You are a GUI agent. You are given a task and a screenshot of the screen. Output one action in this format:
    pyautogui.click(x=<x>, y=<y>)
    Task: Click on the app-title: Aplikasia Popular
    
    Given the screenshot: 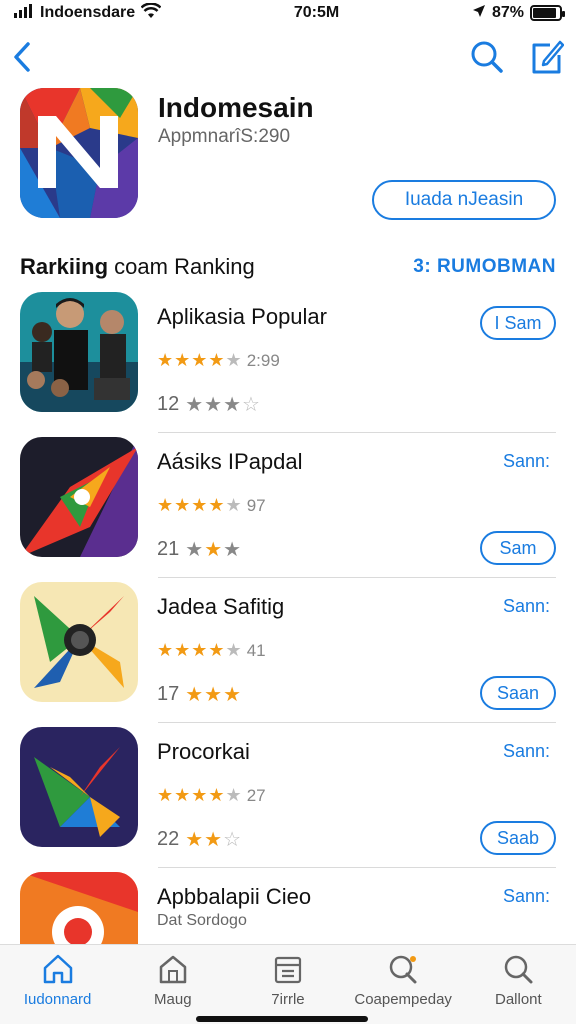 What is the action you would take?
    pyautogui.click(x=242, y=316)
    